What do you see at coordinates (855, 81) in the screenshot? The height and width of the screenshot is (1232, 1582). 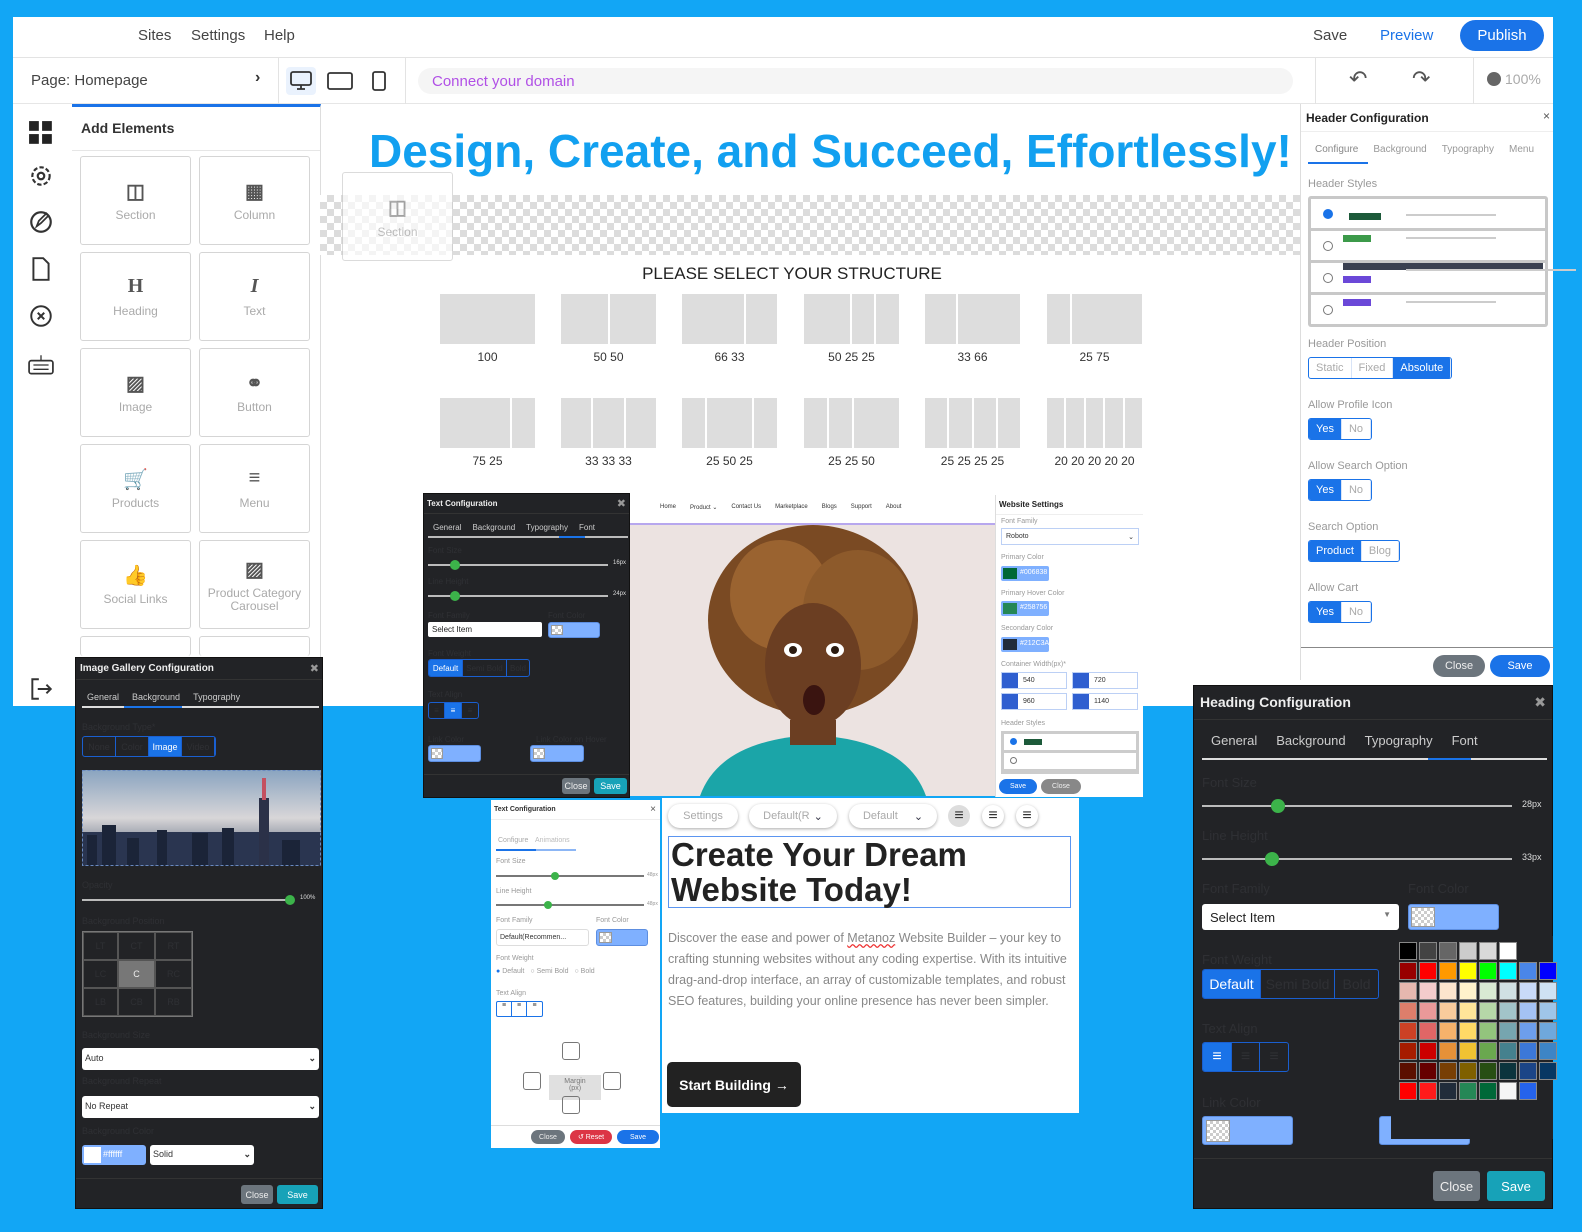 I see `domain-input: Connect your domain` at bounding box center [855, 81].